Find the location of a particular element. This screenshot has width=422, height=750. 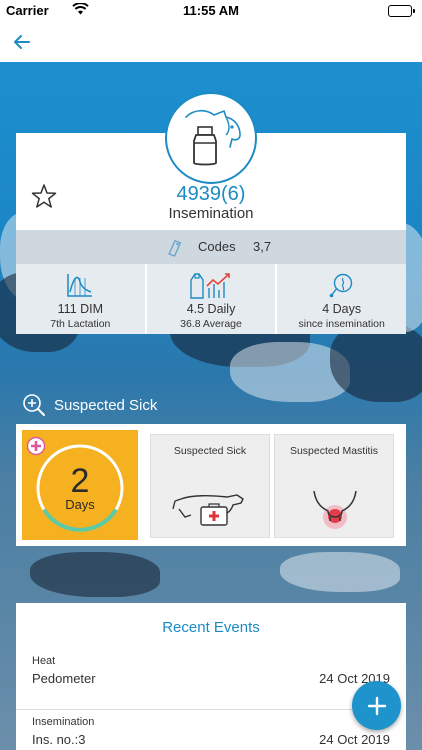

cow-status: Insemination is located at coordinates (211, 213).